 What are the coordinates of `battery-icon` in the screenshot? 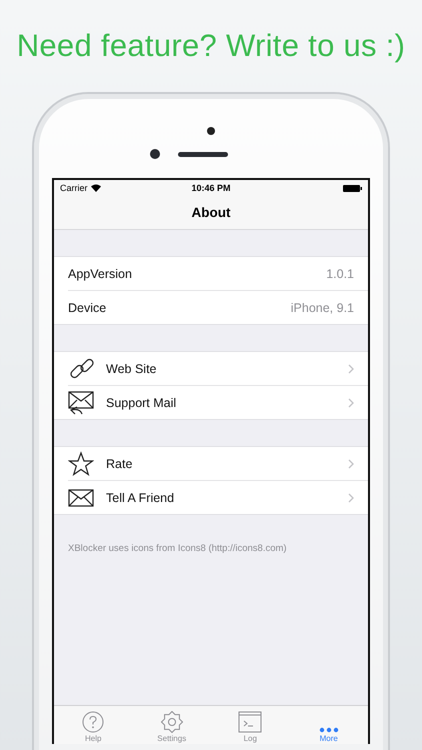 It's located at (352, 188).